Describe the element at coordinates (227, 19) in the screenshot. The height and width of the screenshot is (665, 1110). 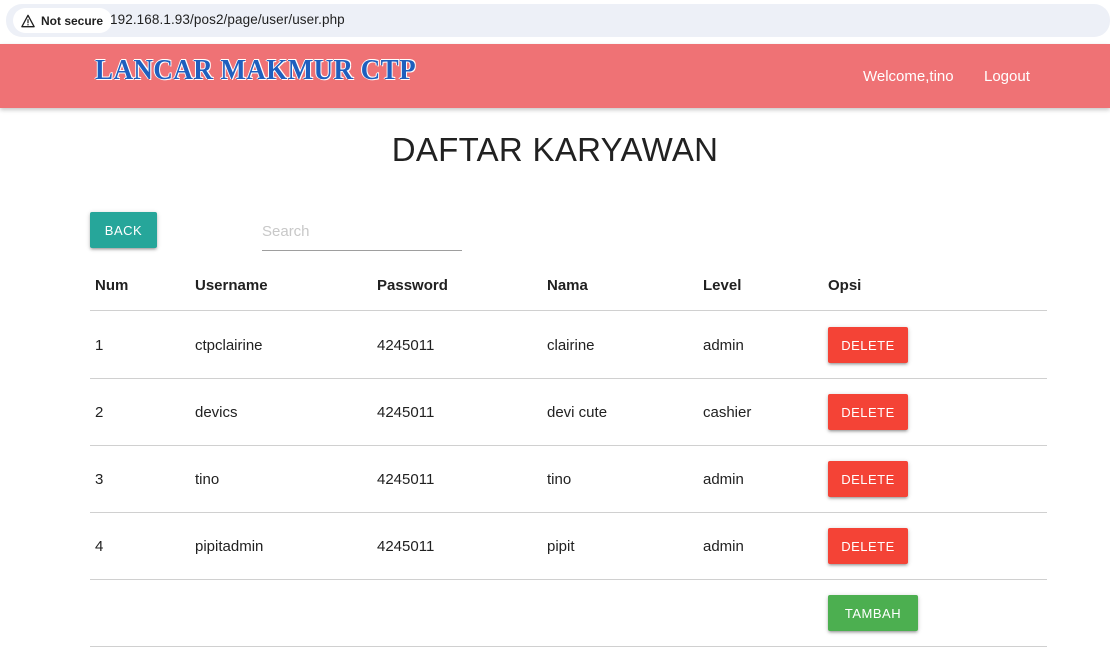
I see `url-text: 192.168.1.93/pos2/page/user/user.php` at that location.